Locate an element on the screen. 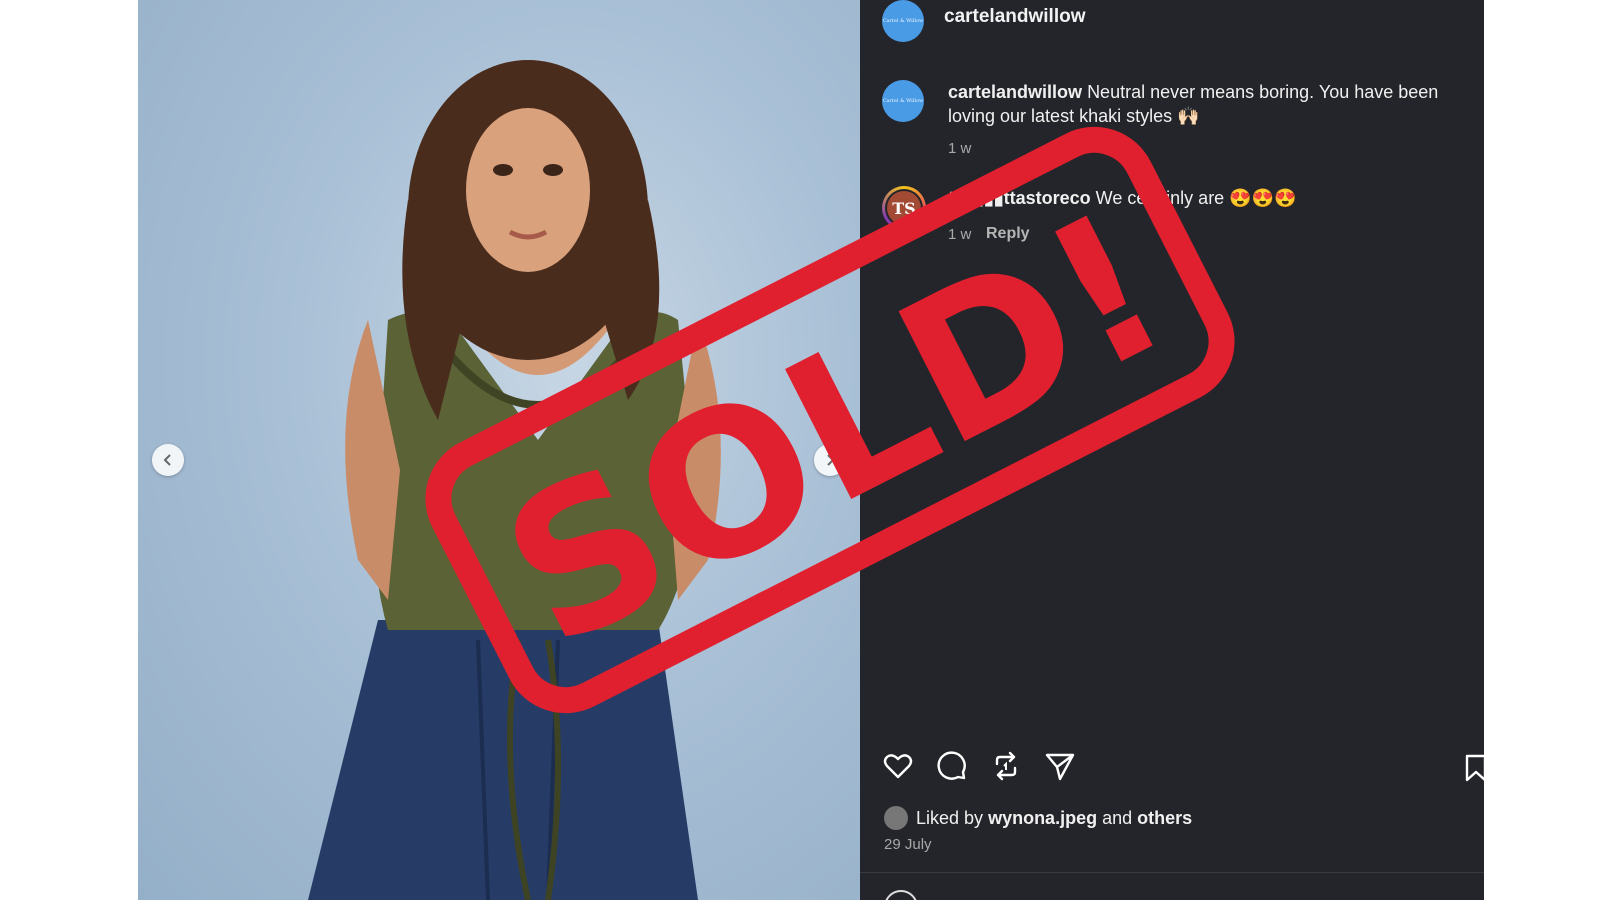  divider is located at coordinates (1172, 872).